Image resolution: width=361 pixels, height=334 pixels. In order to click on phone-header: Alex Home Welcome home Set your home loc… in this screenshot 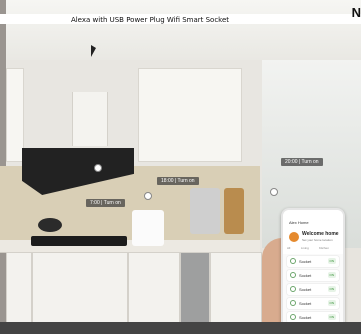, I will do `click(313, 232)`.